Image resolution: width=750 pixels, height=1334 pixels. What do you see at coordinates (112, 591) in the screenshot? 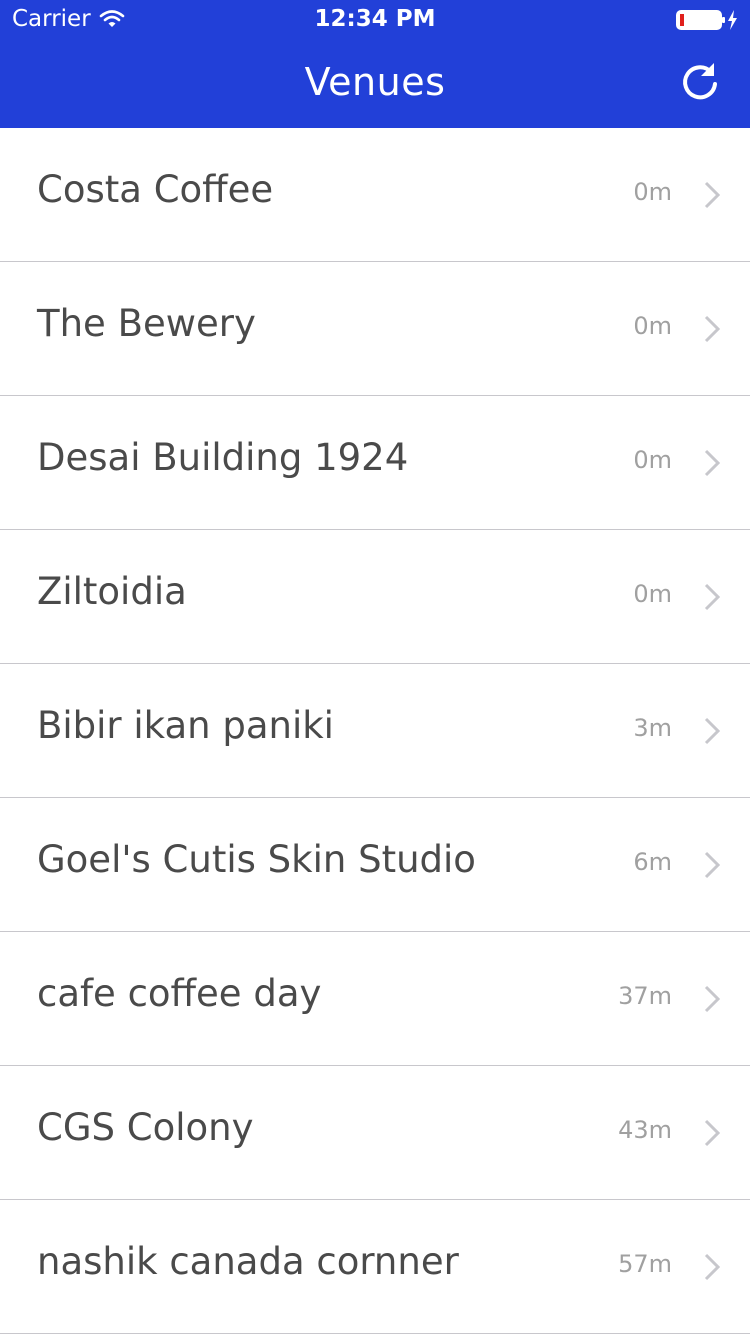
I see `venue-name: Ziltoidia` at bounding box center [112, 591].